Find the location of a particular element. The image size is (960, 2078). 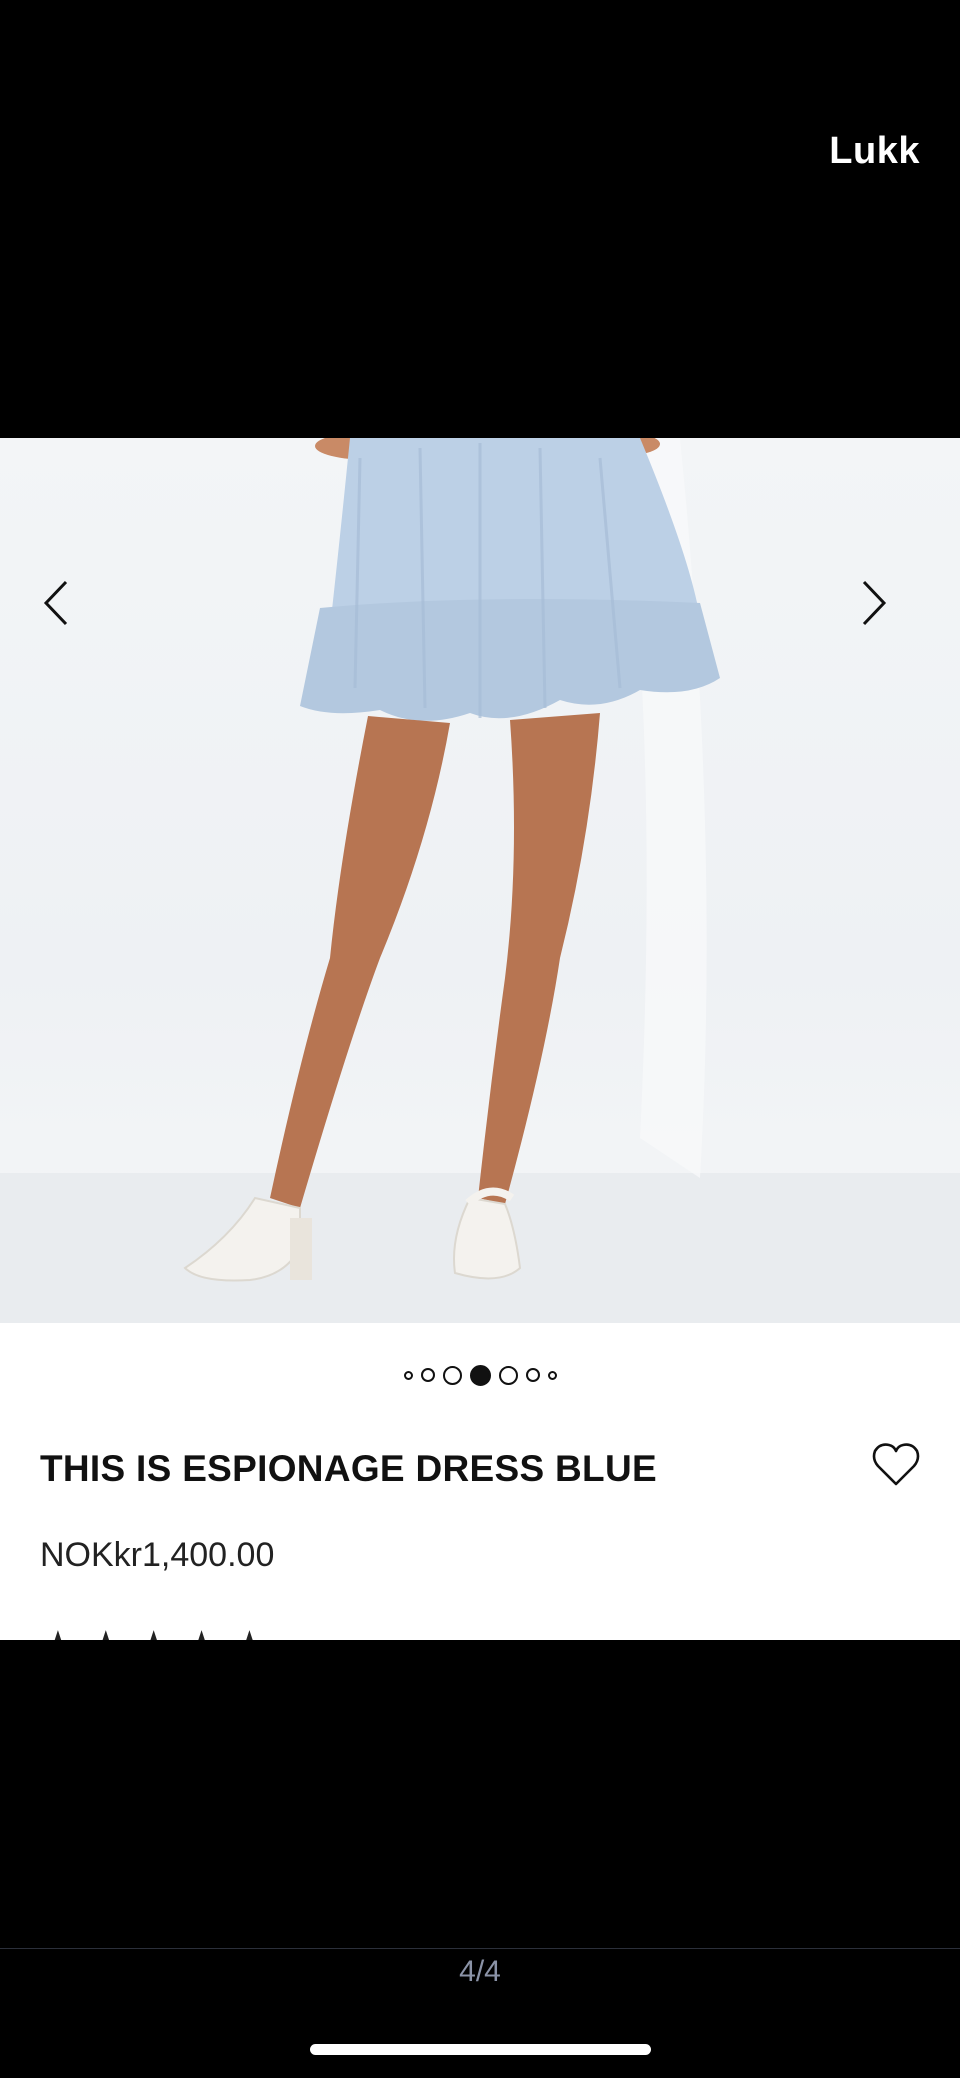

bottom-divider is located at coordinates (480, 1948).